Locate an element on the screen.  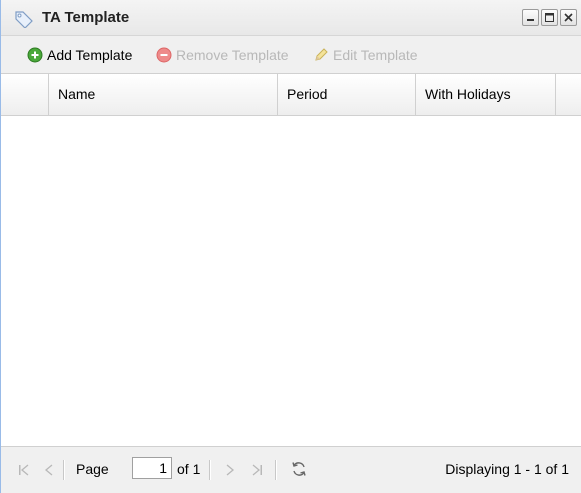
add-template-button: Add Template is located at coordinates (79, 55).